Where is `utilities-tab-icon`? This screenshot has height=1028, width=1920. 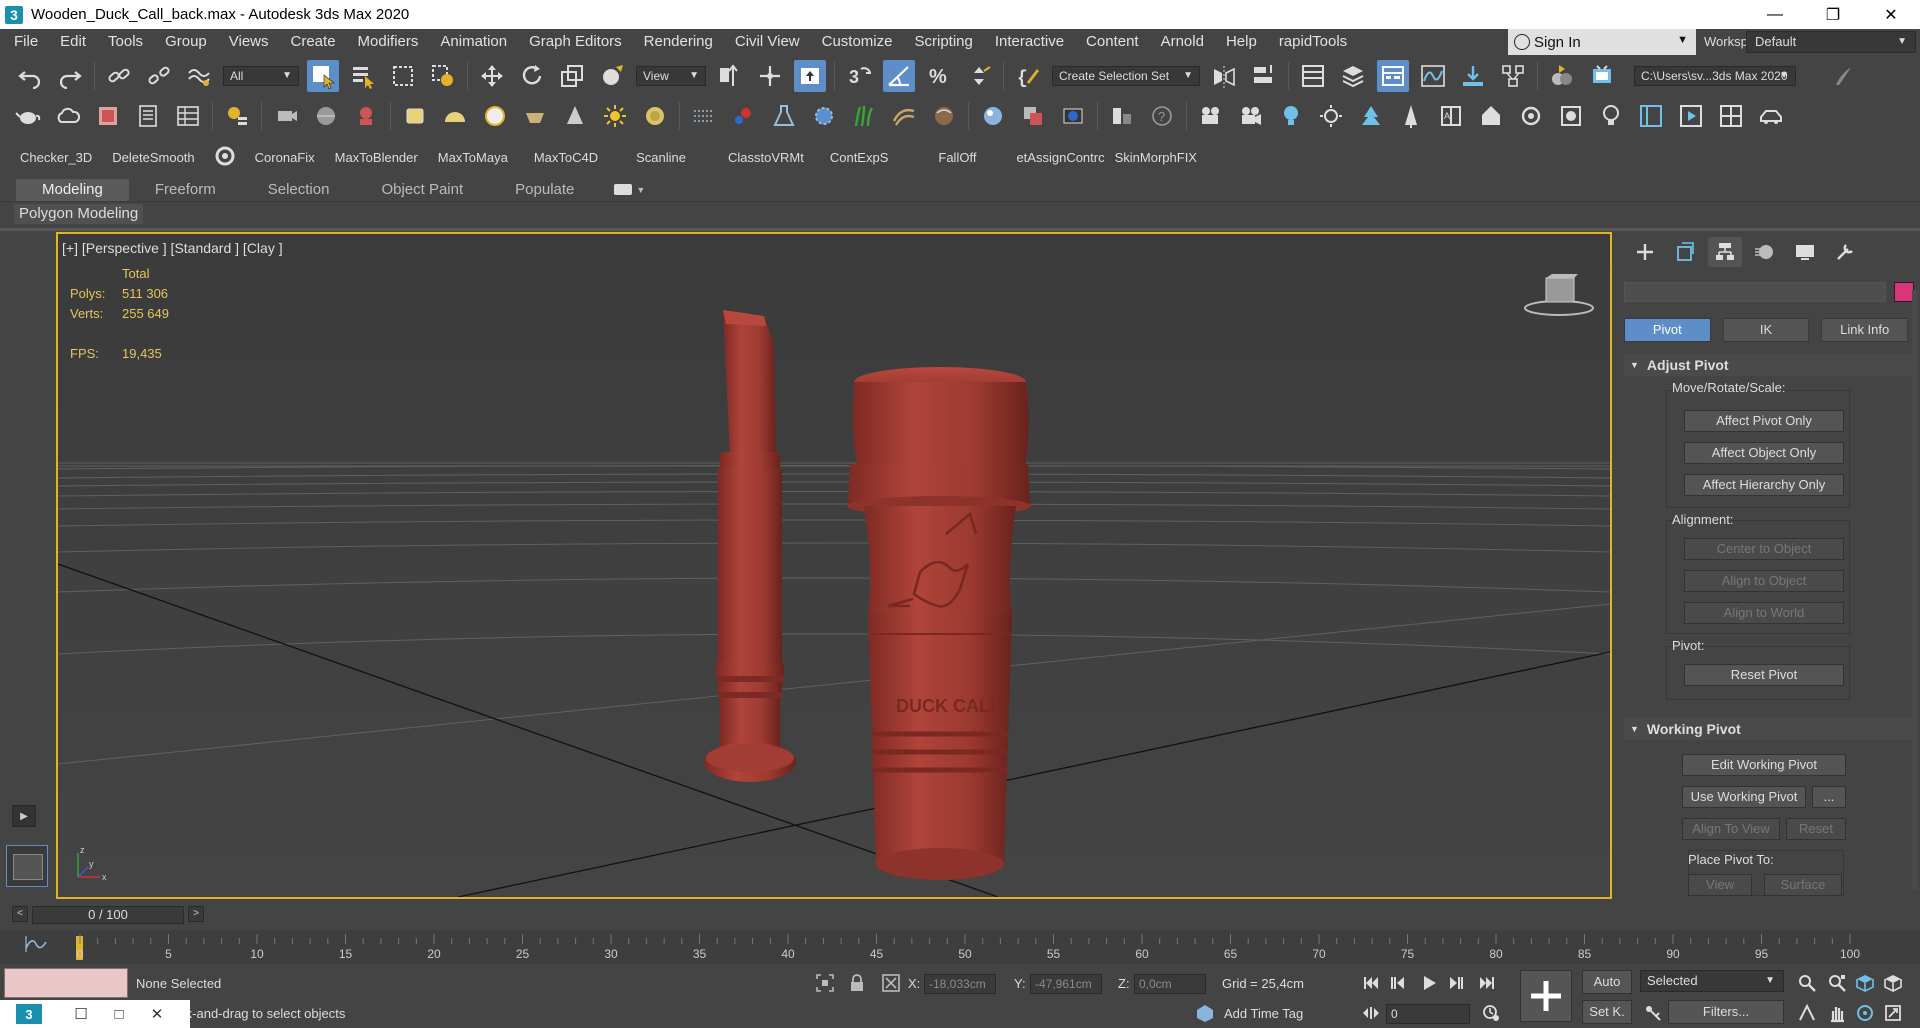 utilities-tab-icon is located at coordinates (1845, 252).